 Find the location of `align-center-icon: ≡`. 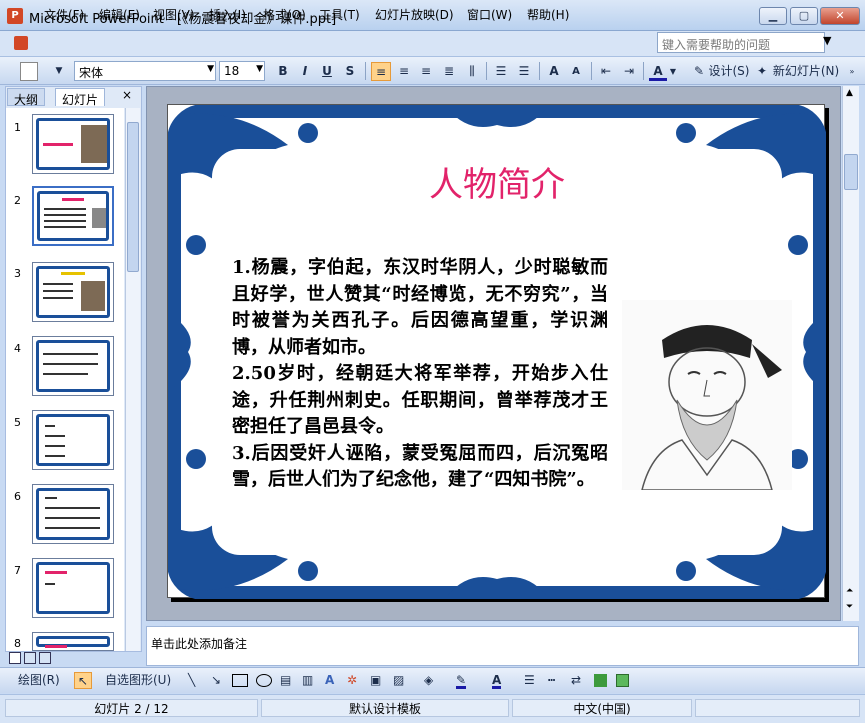

align-center-icon: ≡ is located at coordinates (404, 71).